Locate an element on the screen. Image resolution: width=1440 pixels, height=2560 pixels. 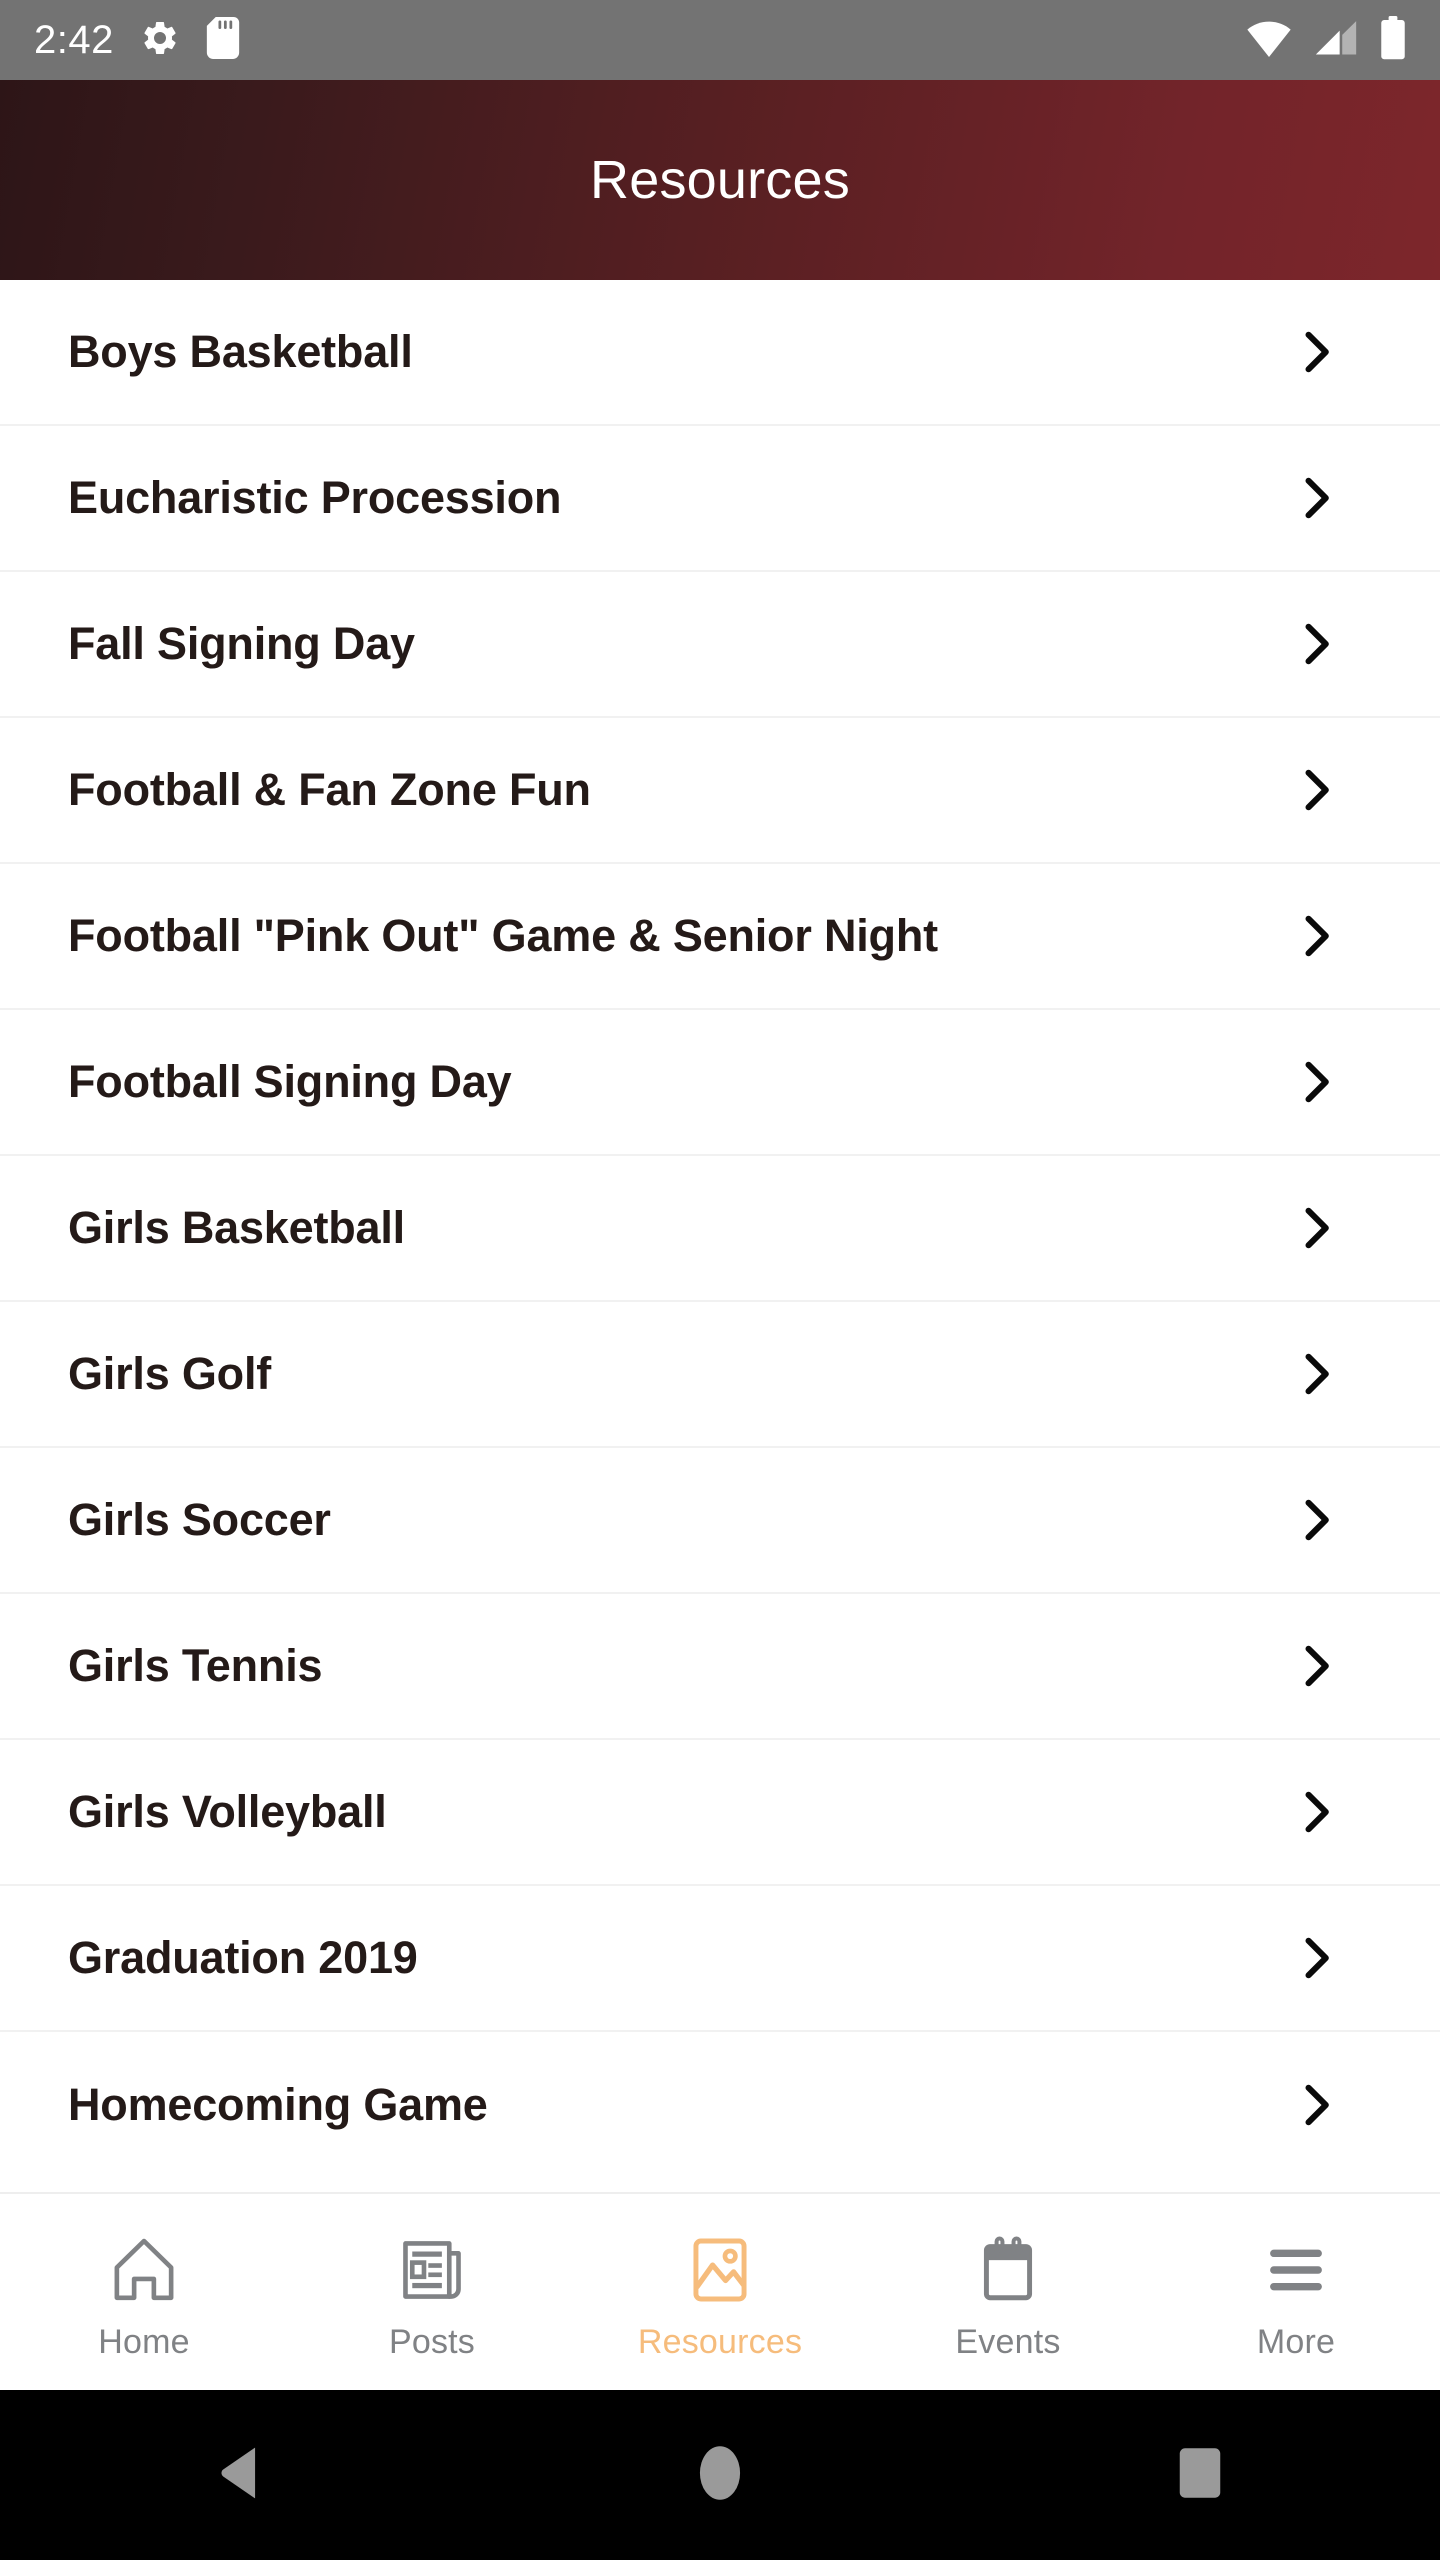
recents-button is located at coordinates (1200, 2475).